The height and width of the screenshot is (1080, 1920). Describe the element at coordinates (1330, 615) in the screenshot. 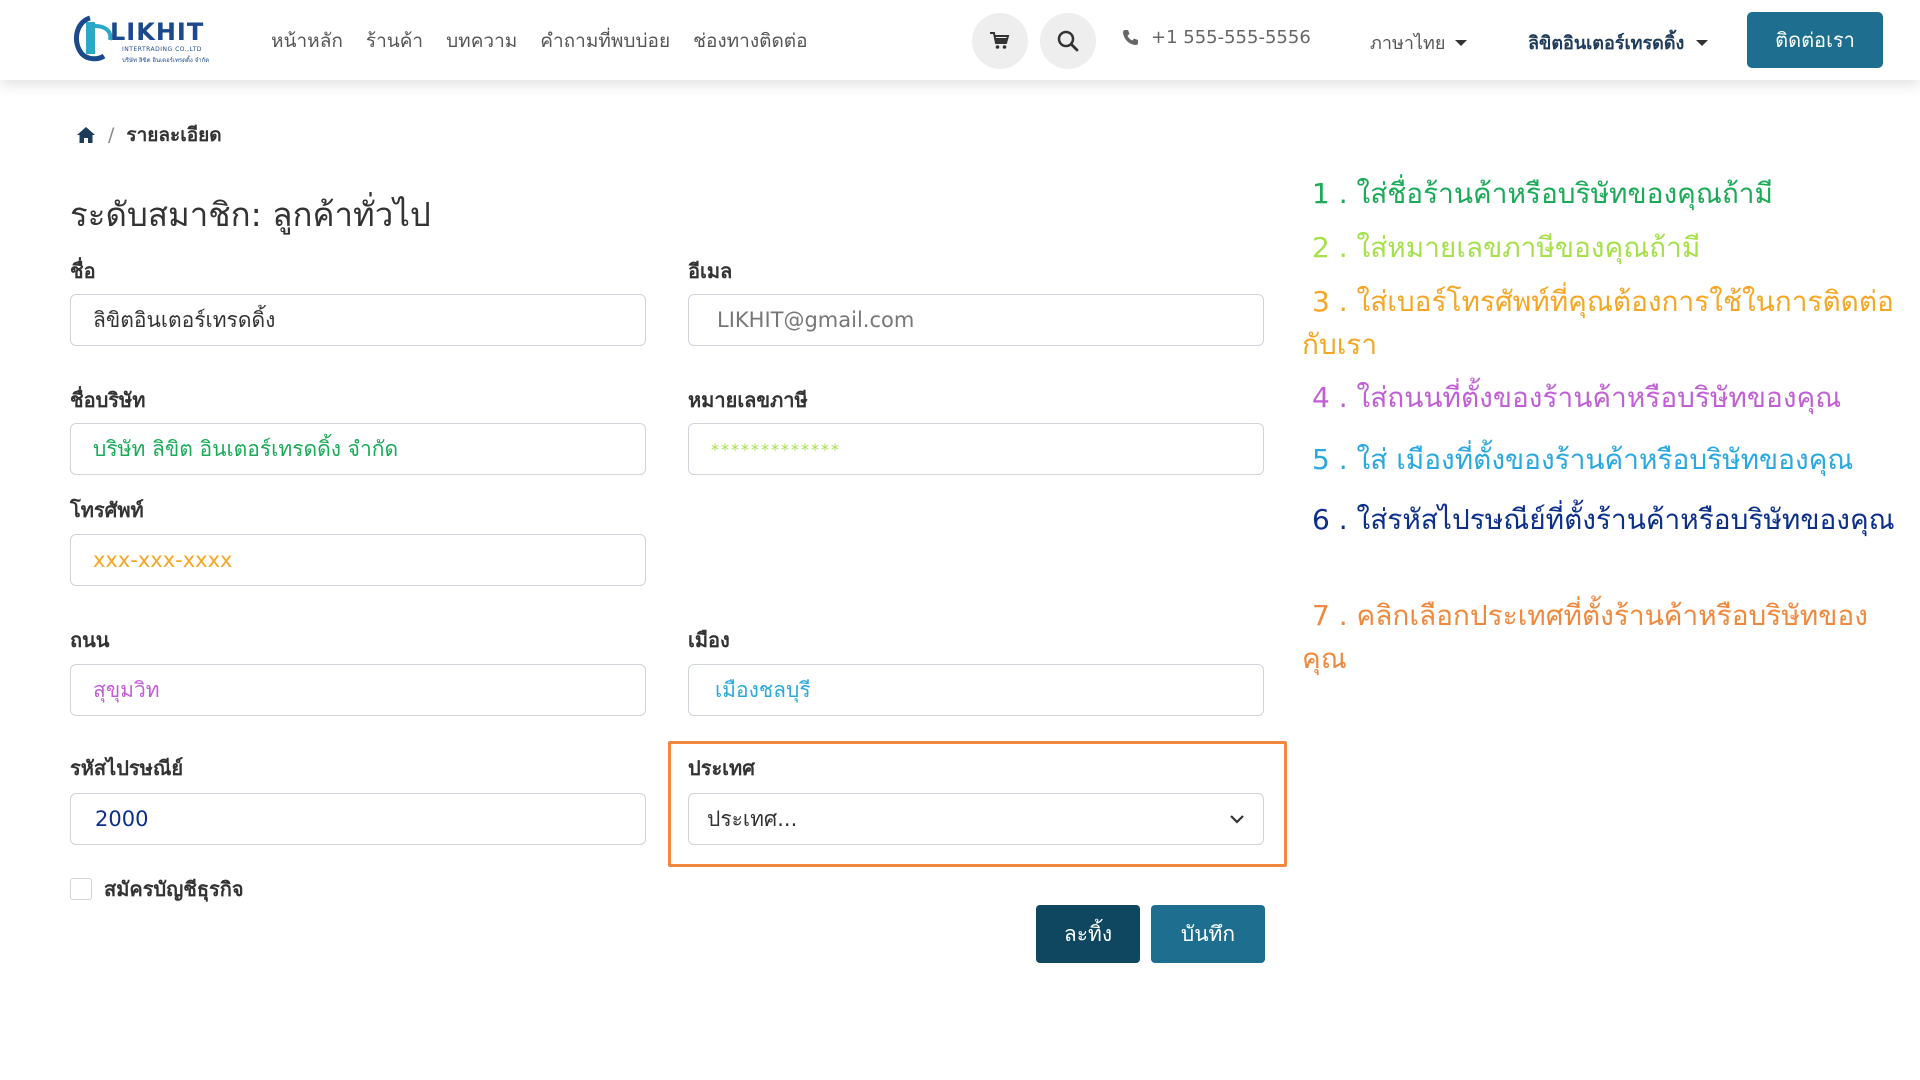

I see `step-number: 7 .` at that location.